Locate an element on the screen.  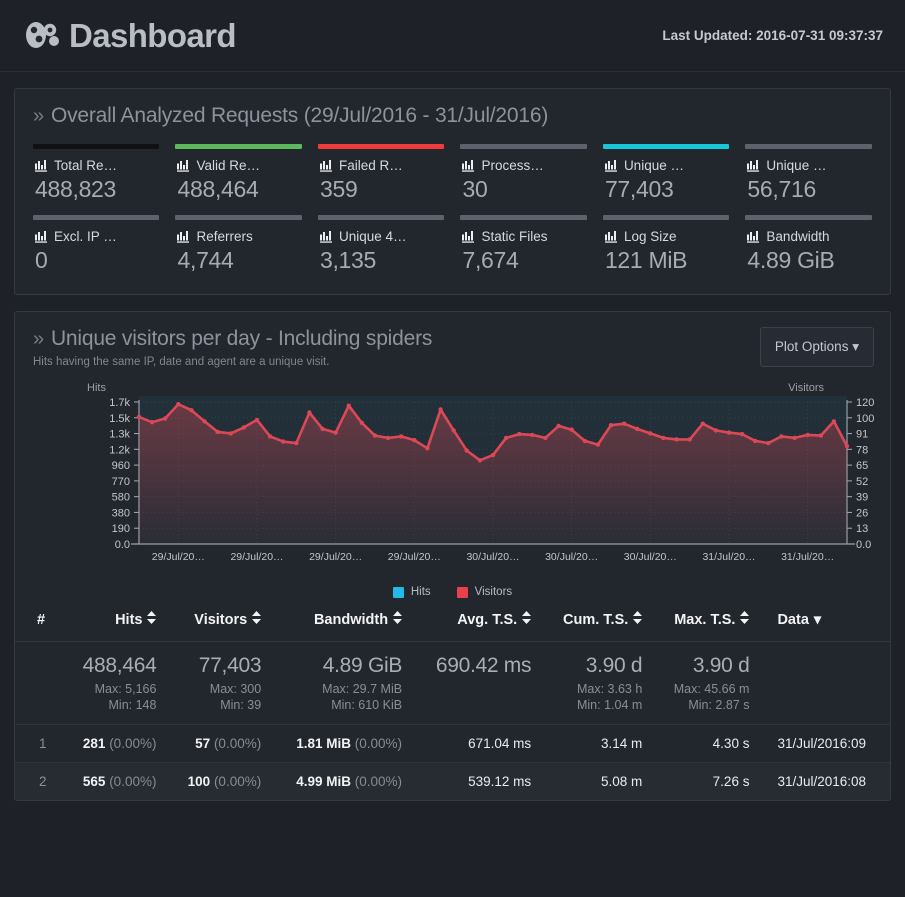
stat-body: Unique … 77,403 is located at coordinates (666, 179).